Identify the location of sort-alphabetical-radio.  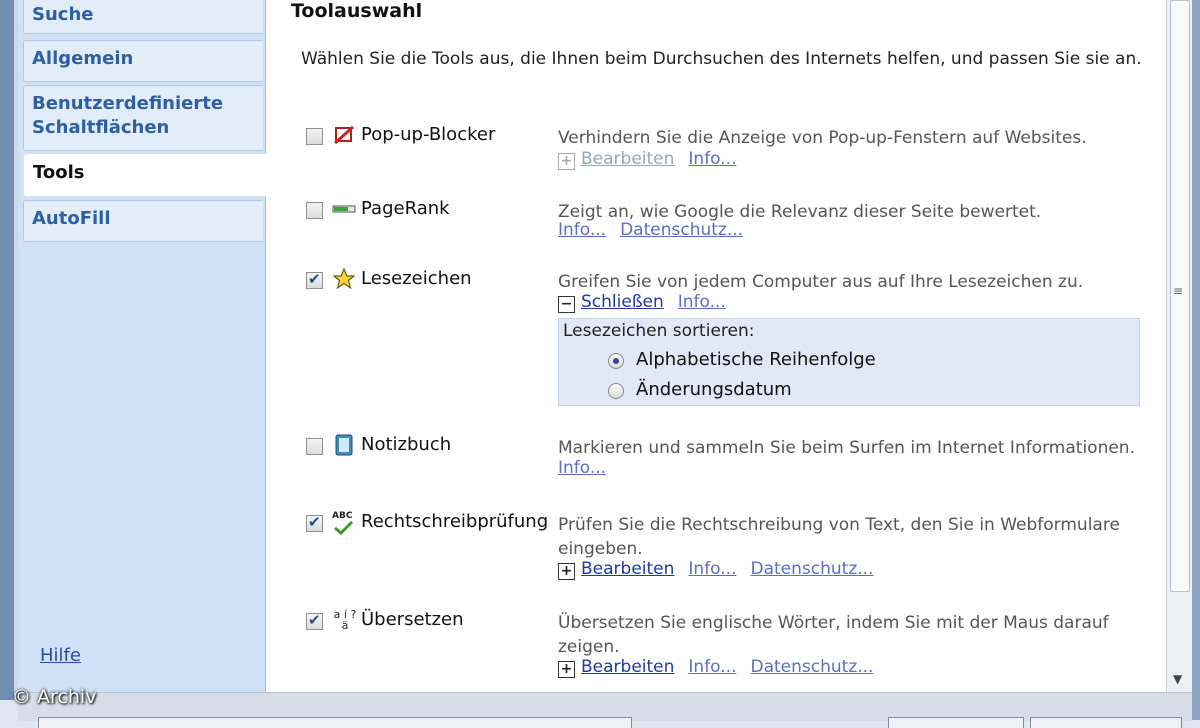
(616, 361).